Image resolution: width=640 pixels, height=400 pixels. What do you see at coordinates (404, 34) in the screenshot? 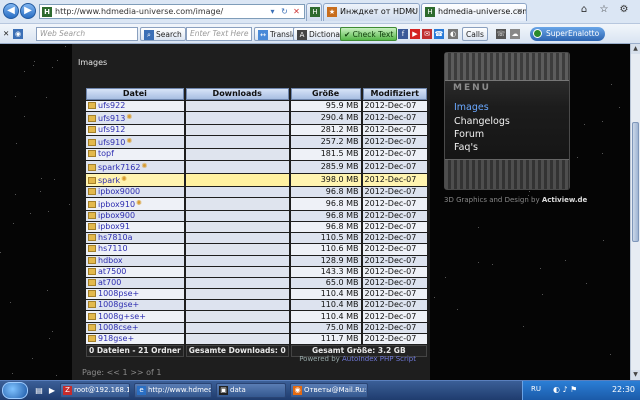
I see `facebook-icon: f` at bounding box center [404, 34].